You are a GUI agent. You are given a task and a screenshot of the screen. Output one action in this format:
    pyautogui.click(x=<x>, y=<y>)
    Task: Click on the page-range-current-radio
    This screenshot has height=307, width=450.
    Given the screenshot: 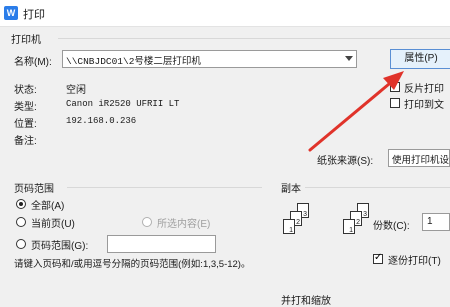 What is the action you would take?
    pyautogui.click(x=21, y=222)
    